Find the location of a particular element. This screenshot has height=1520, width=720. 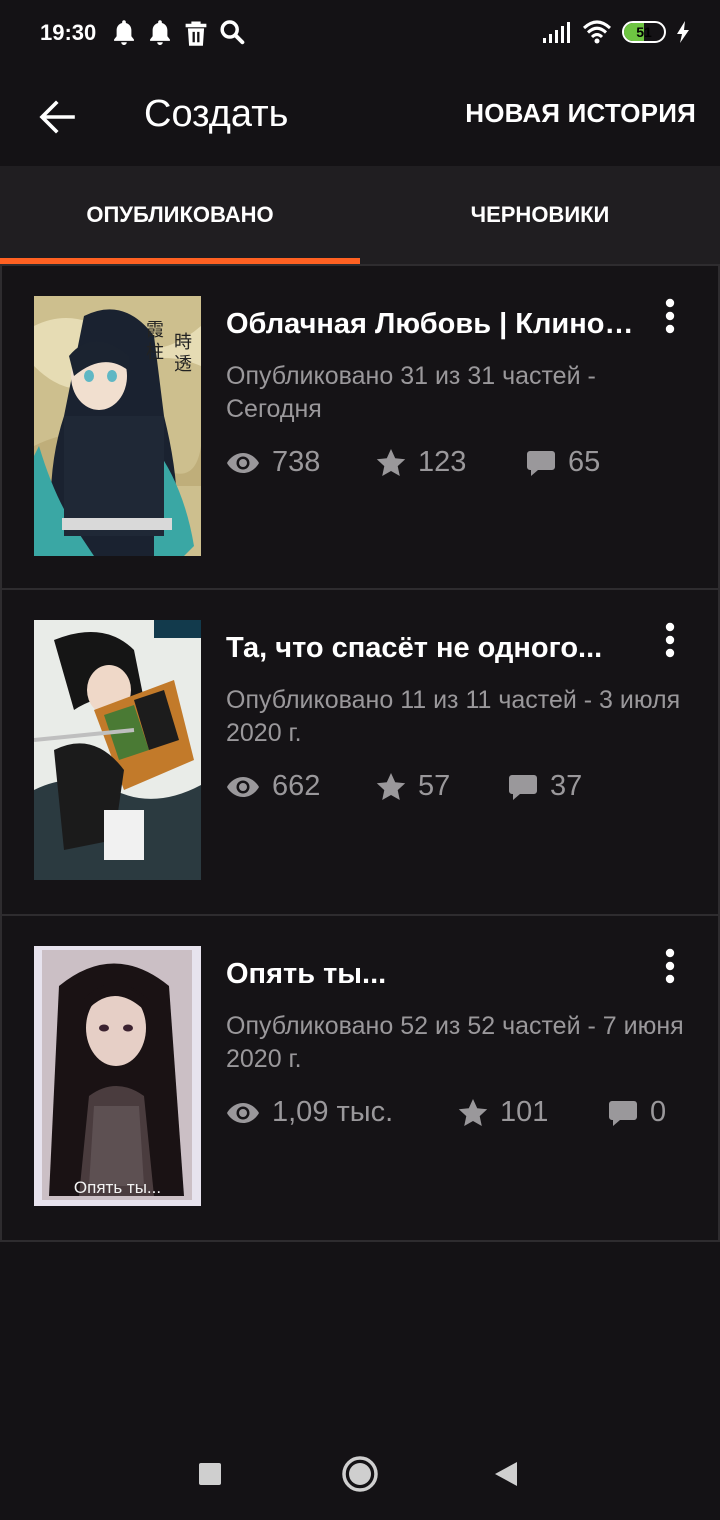

status-time: 19:30 is located at coordinates (68, 32).